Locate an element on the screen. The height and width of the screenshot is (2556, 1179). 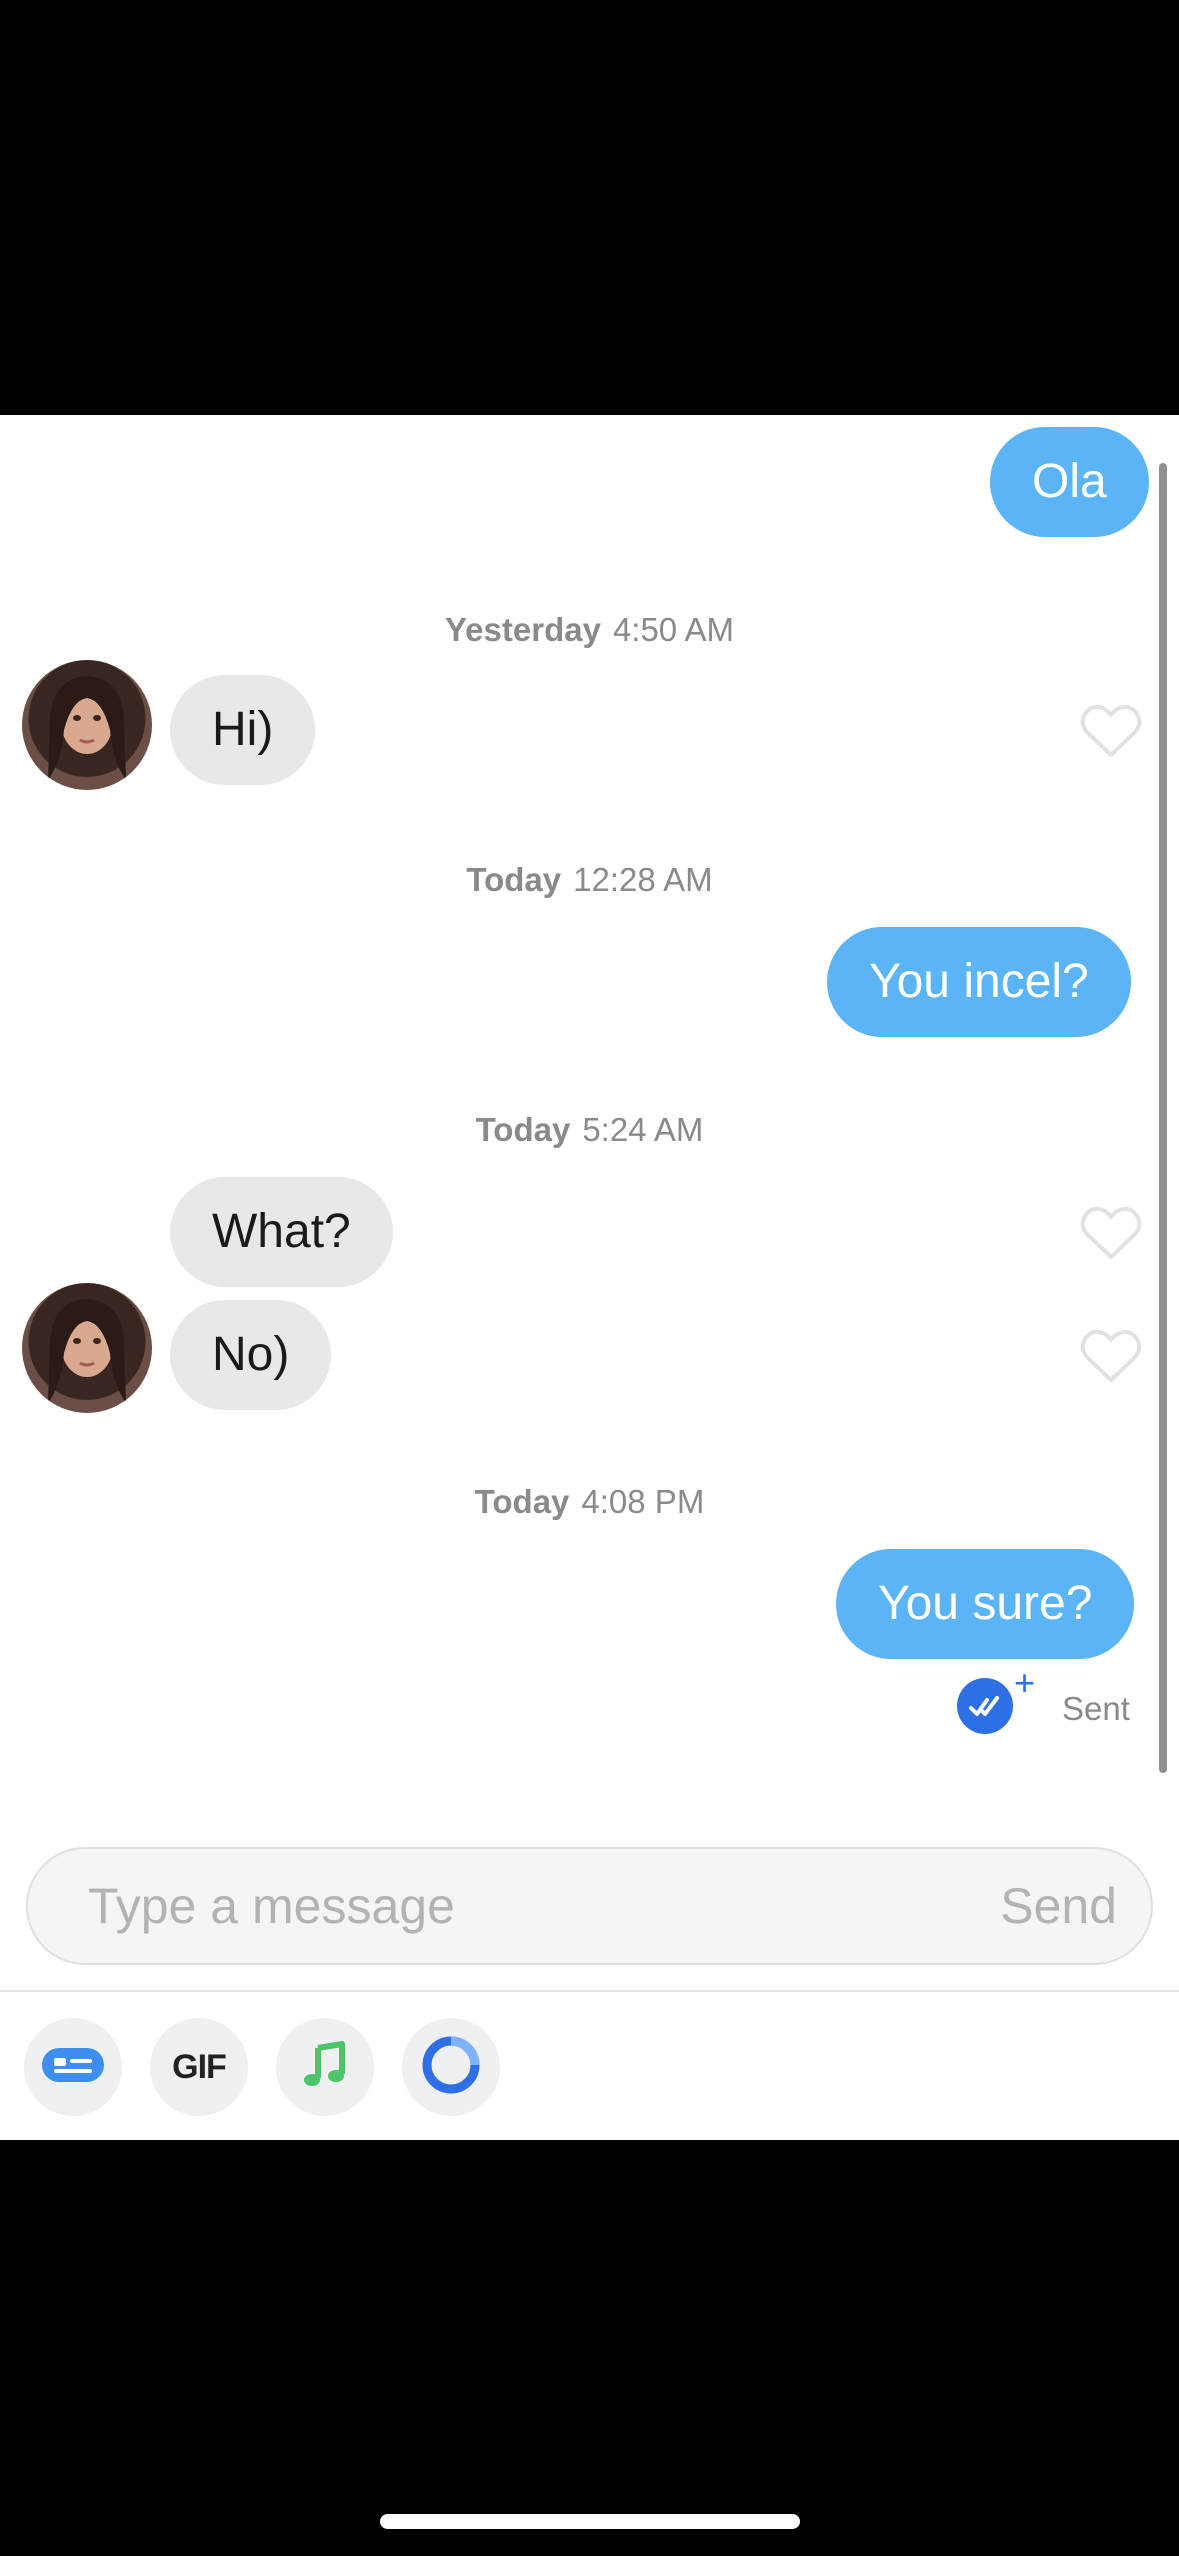
message-timestamp: Today 12:28 AM is located at coordinates (589, 880).